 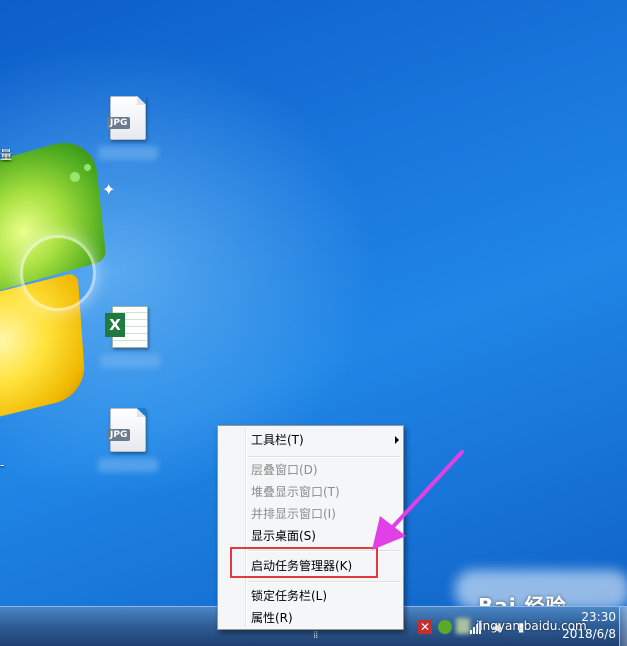 What do you see at coordinates (418, 500) in the screenshot?
I see `annotation-pointer-arrow` at bounding box center [418, 500].